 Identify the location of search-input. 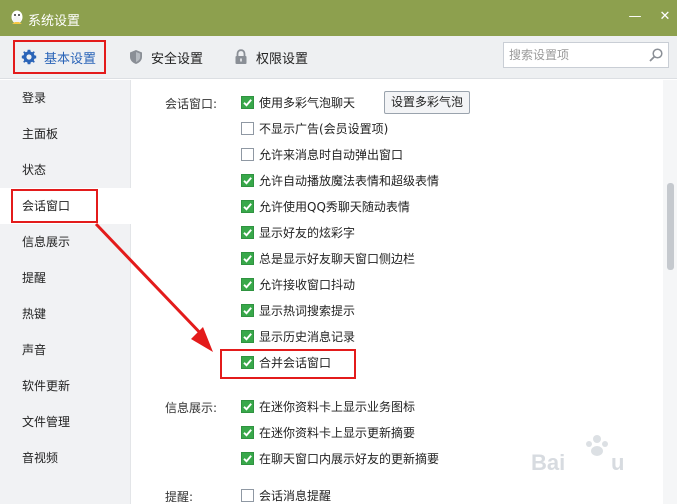
(574, 55).